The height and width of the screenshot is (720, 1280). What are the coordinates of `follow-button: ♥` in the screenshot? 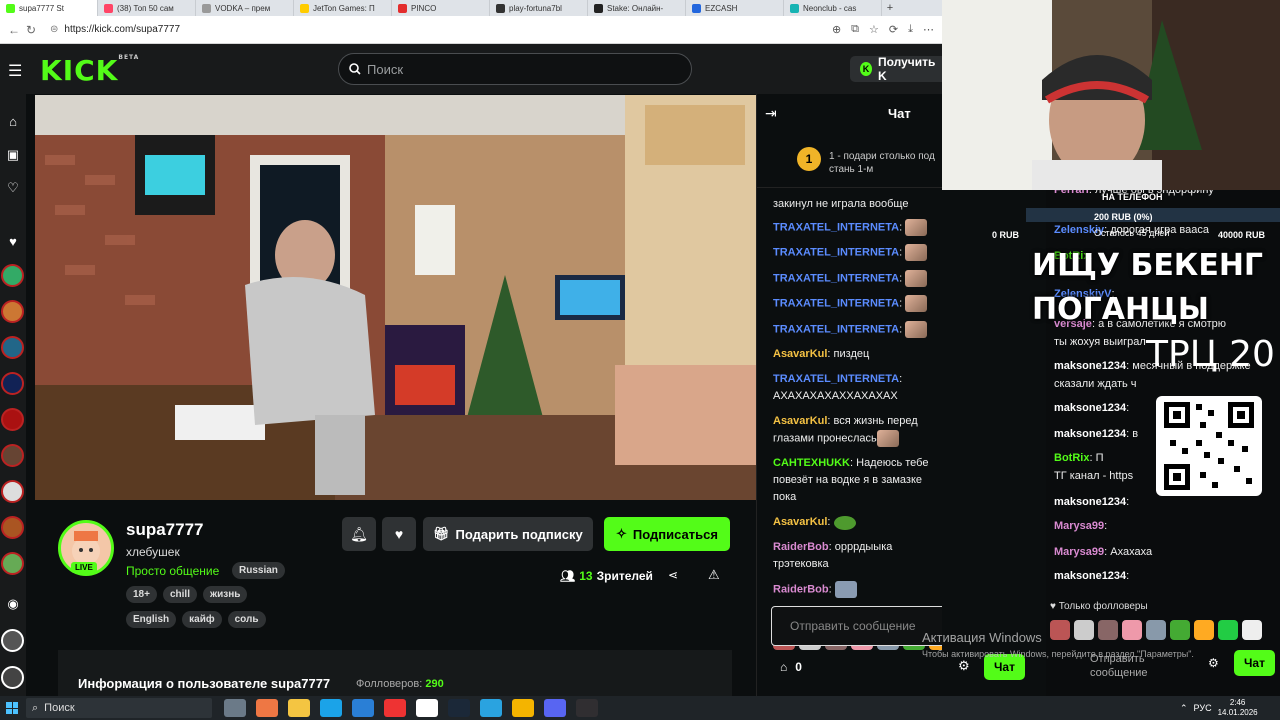 It's located at (399, 534).